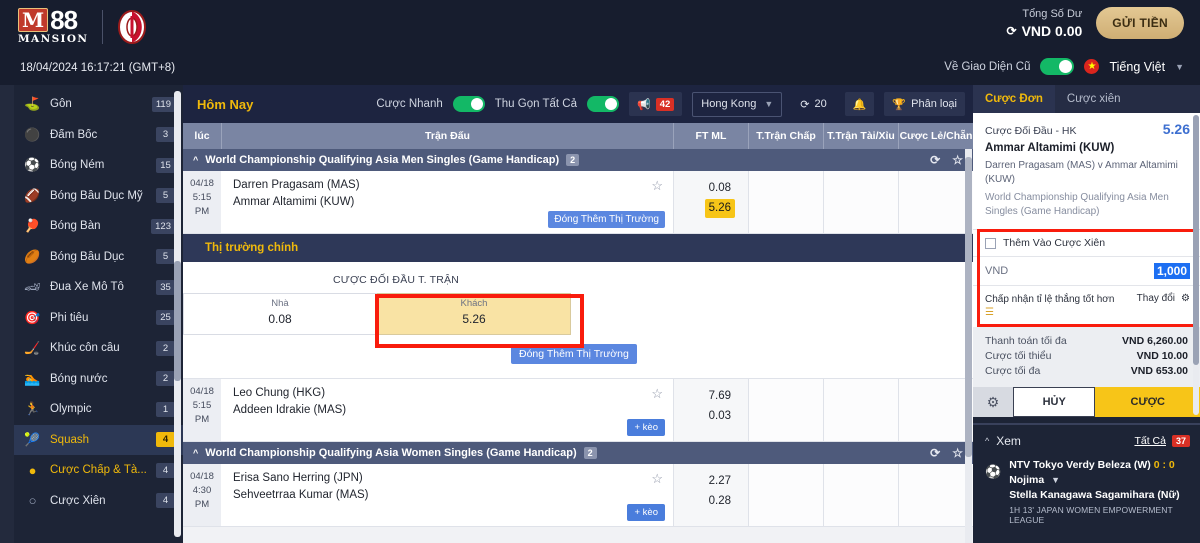 Image resolution: width=1200 pixels, height=543 pixels. Describe the element at coordinates (177, 321) in the screenshot. I see `sidebar-scrollbar-thumb` at that location.